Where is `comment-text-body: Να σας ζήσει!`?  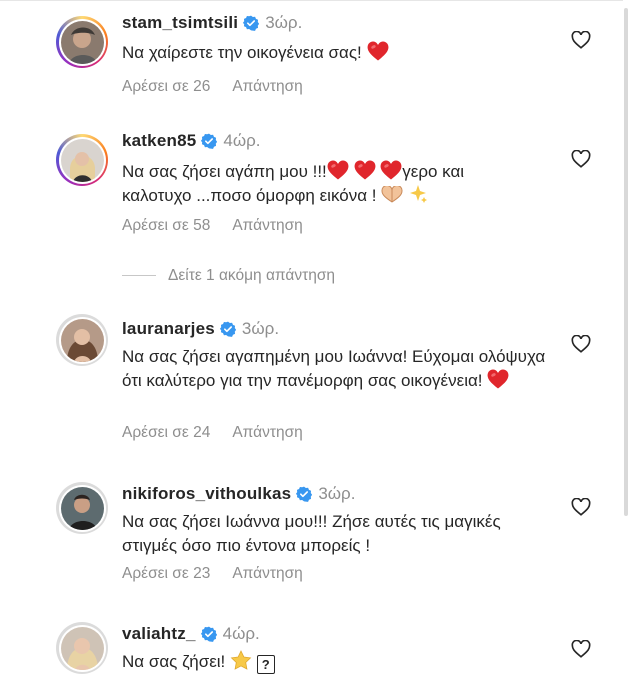
comment-text-body: Να σας ζήσει! is located at coordinates (174, 661).